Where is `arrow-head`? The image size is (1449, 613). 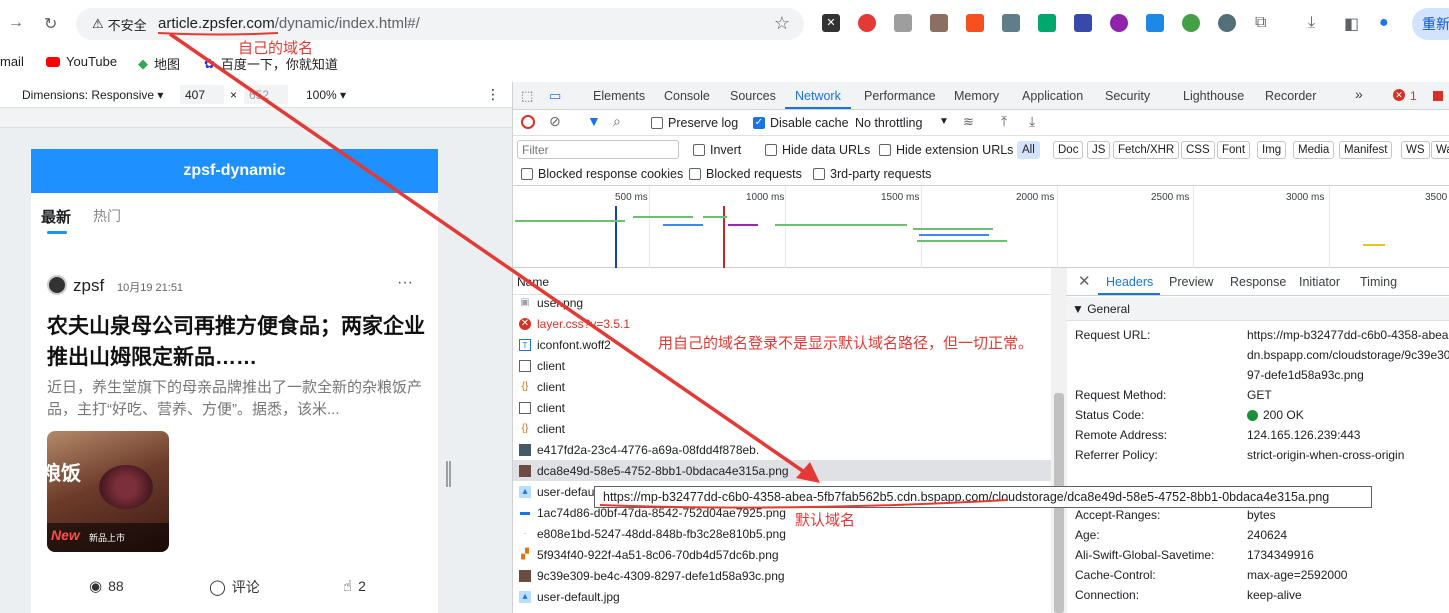
arrow-head is located at coordinates (808, 472).